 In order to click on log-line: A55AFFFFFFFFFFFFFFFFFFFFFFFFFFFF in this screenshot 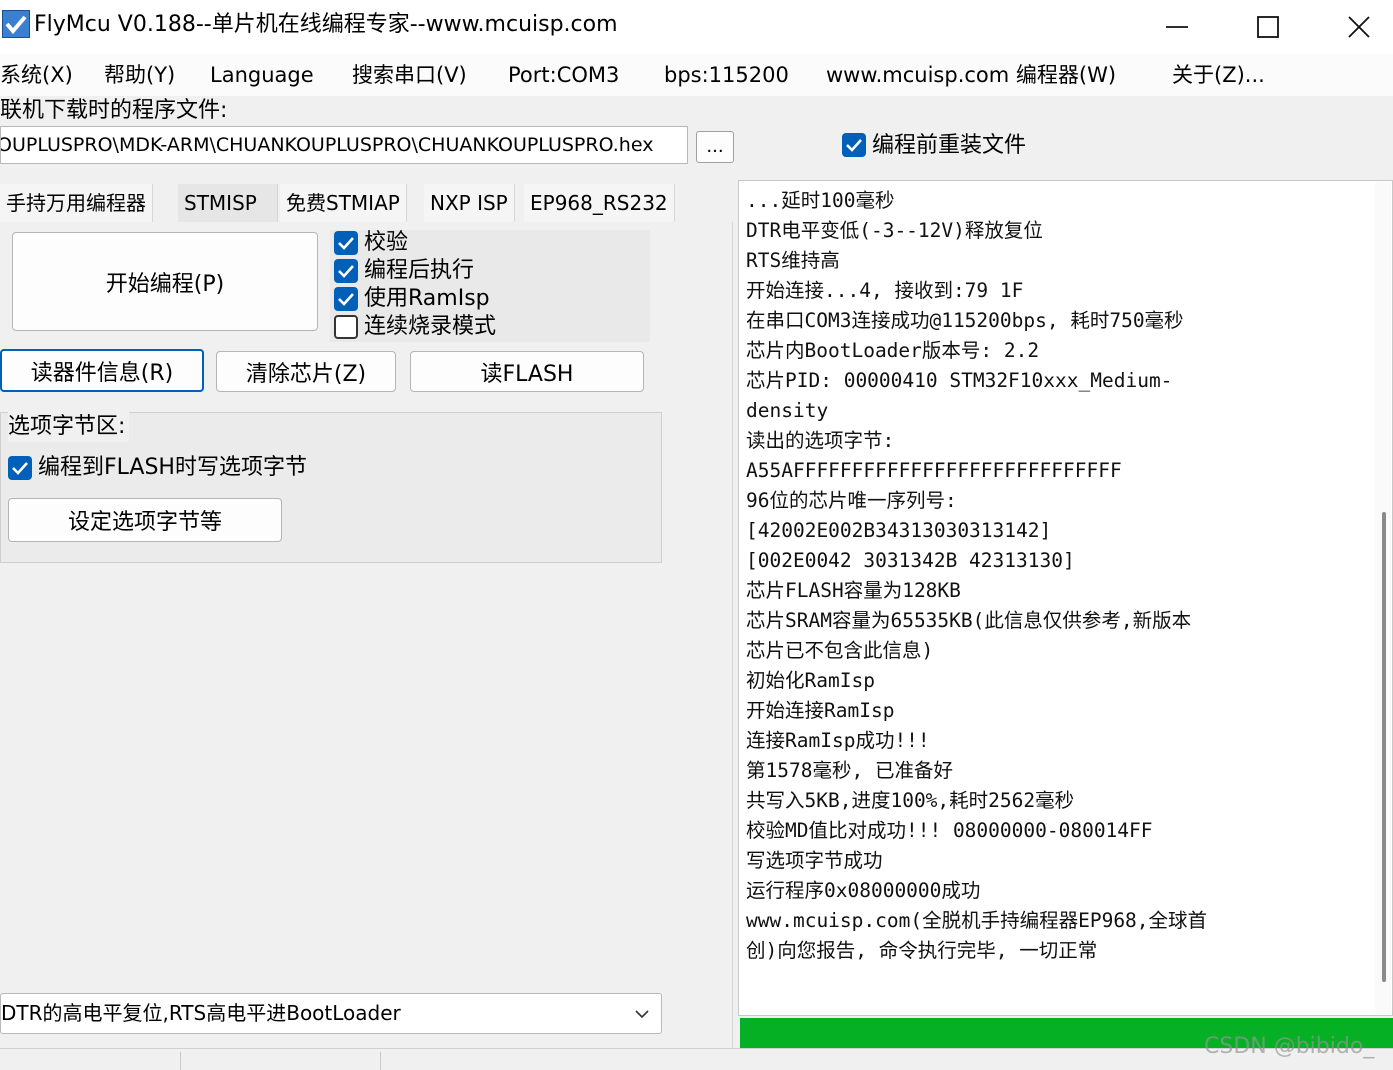, I will do `click(934, 470)`.